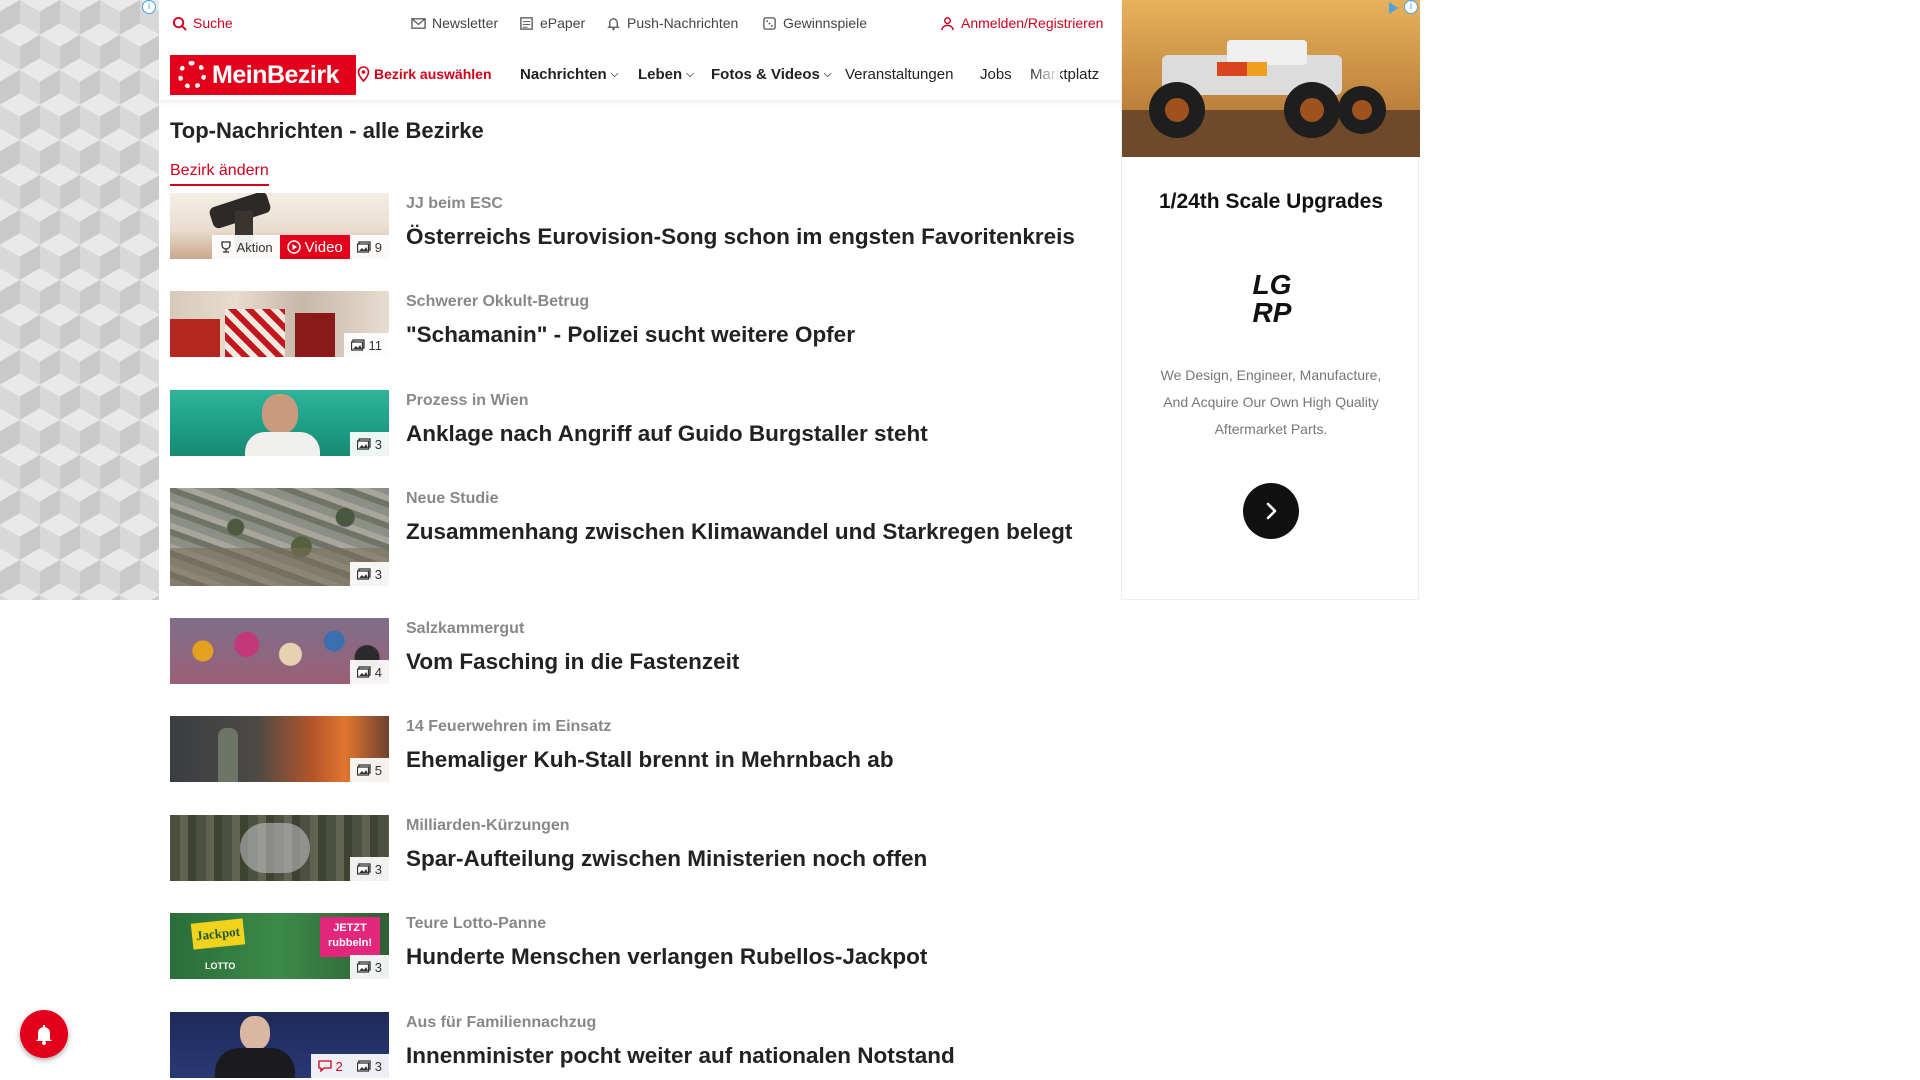  I want to click on district-label: Bezirk auswählen, so click(433, 74).